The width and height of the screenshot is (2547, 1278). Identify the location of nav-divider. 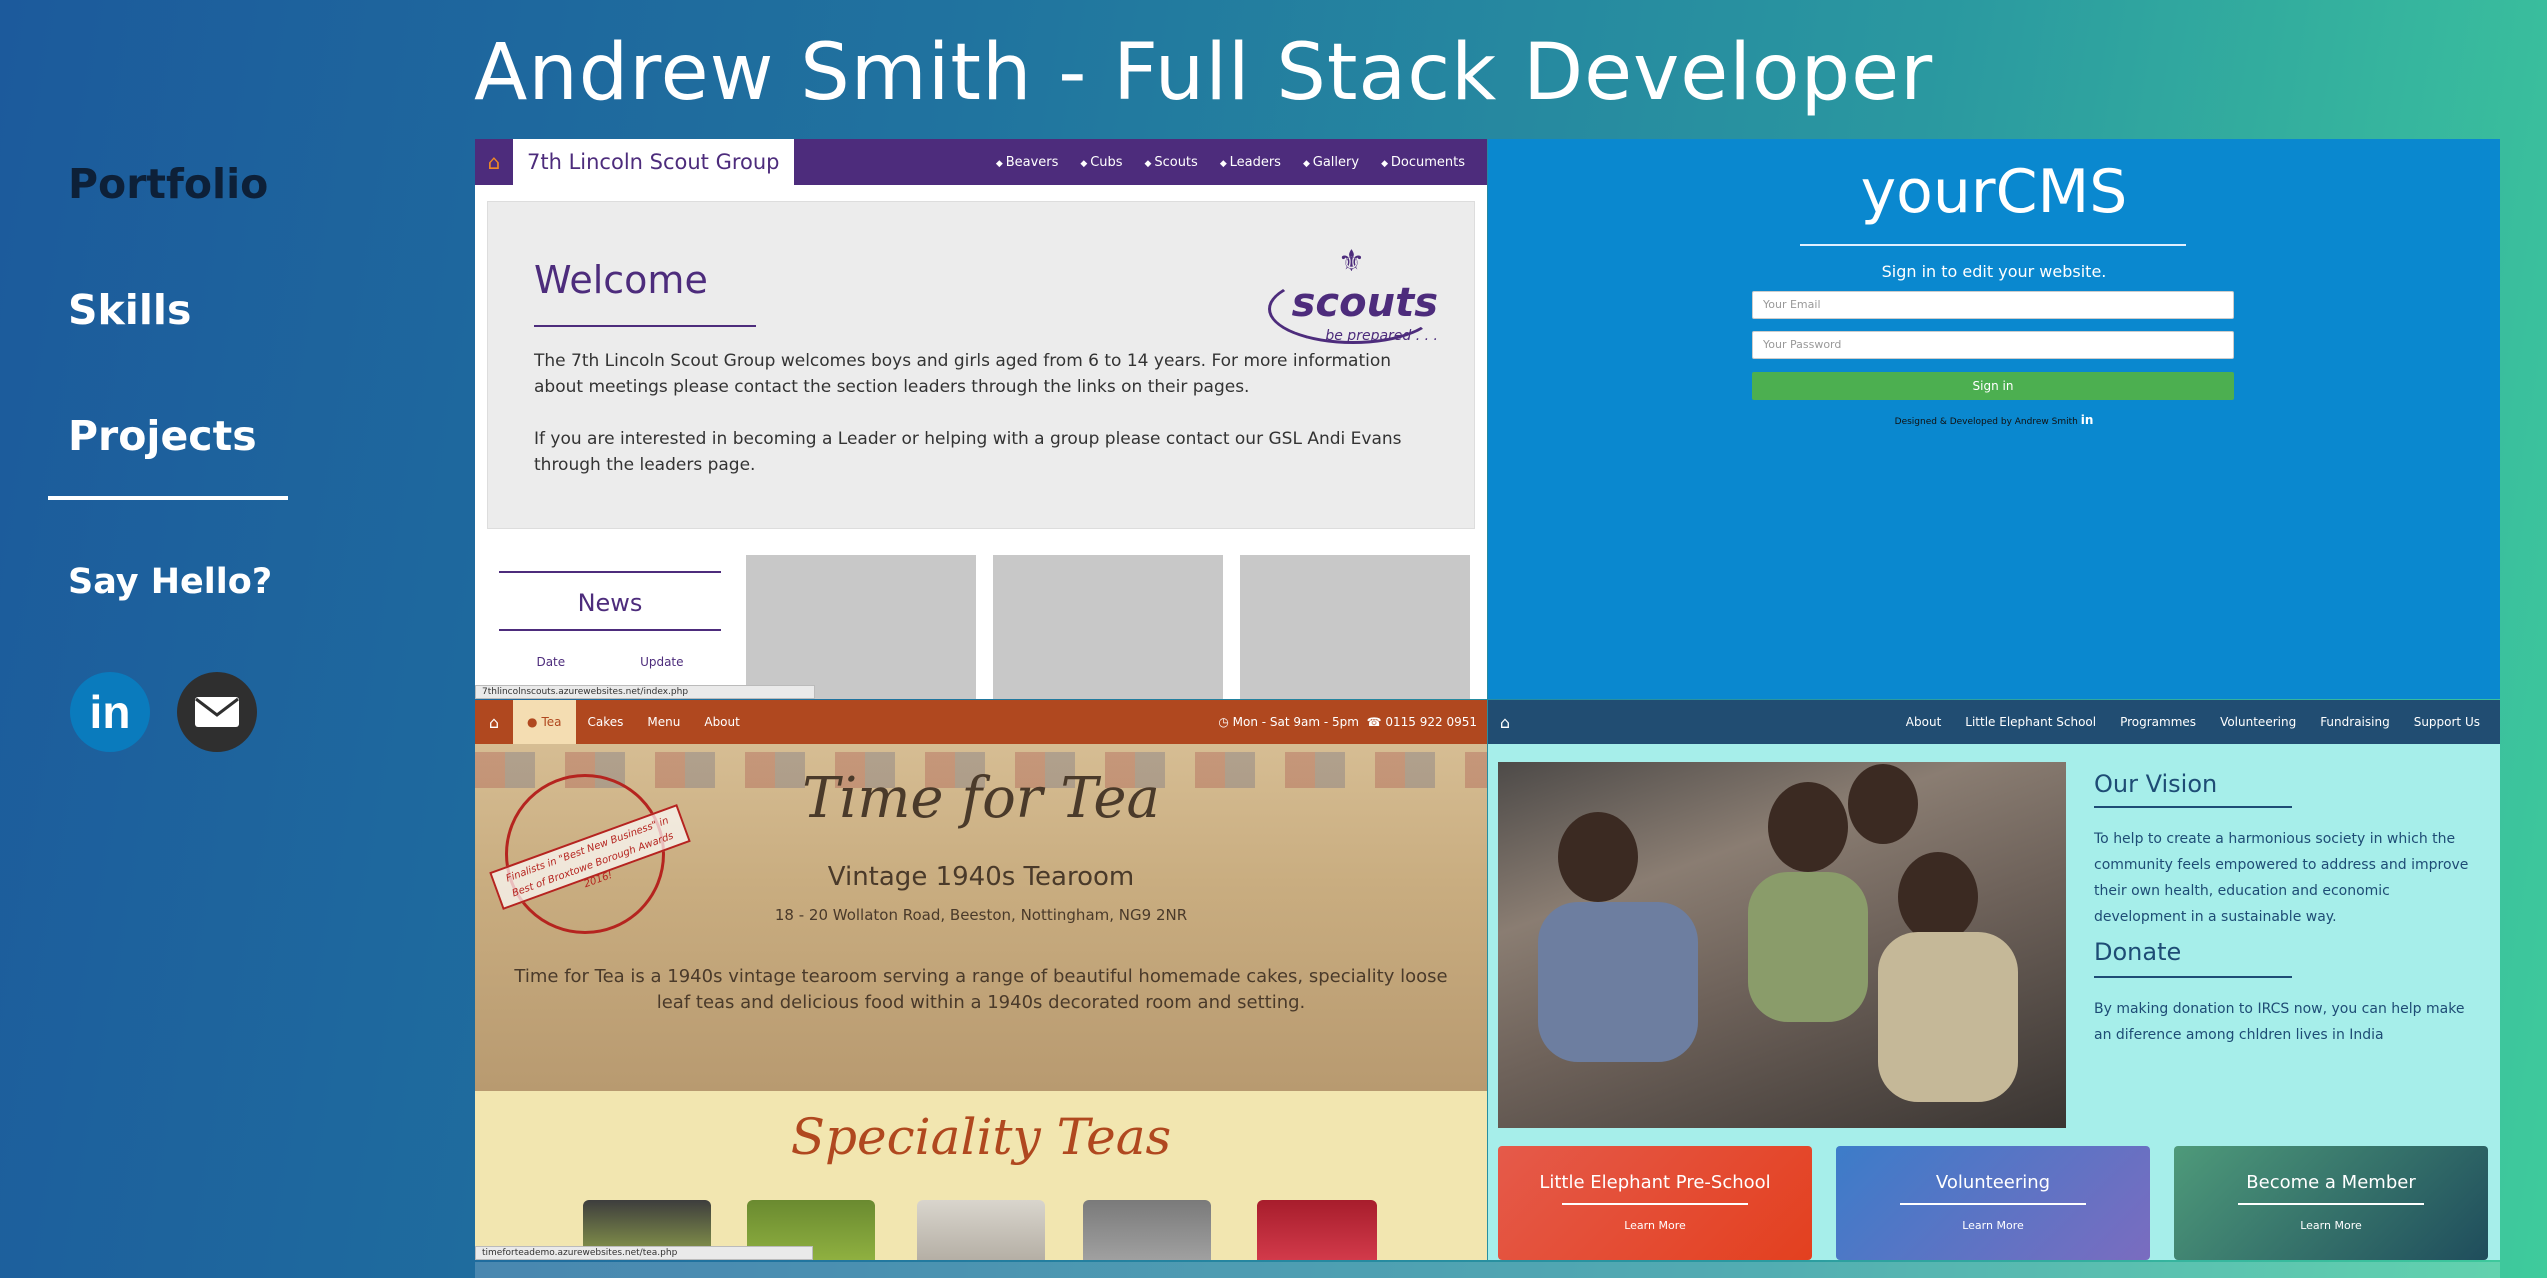
(168, 498).